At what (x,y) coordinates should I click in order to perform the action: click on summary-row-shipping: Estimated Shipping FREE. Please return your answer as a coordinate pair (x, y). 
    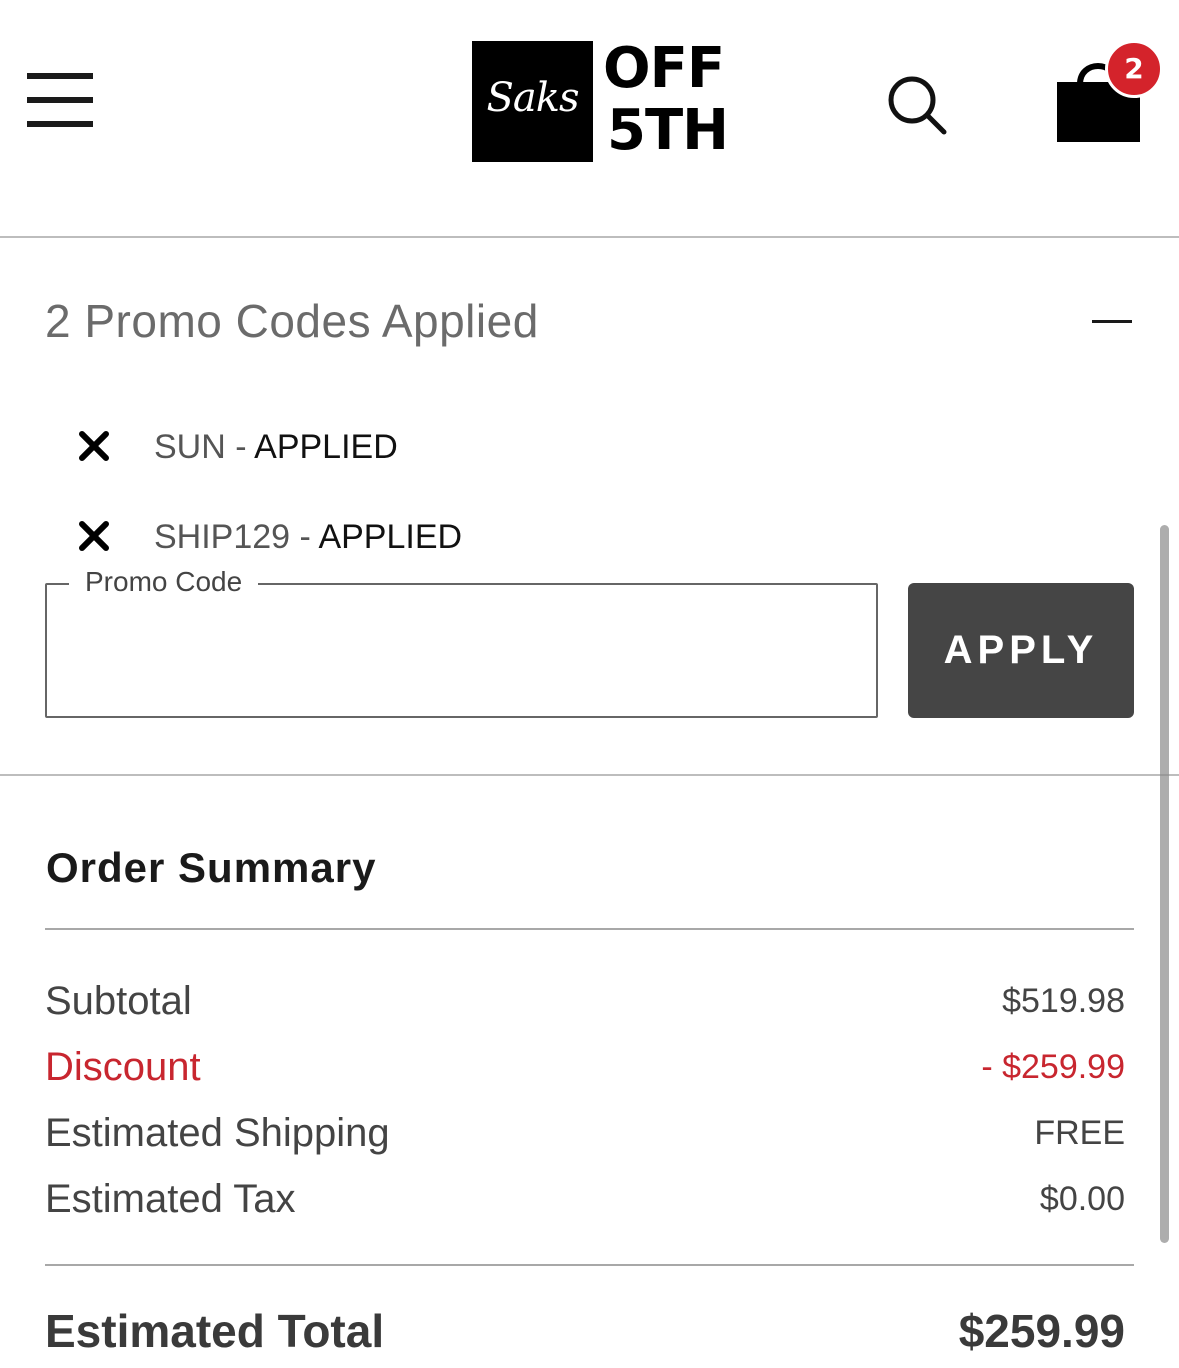
    Looking at the image, I should click on (585, 1133).